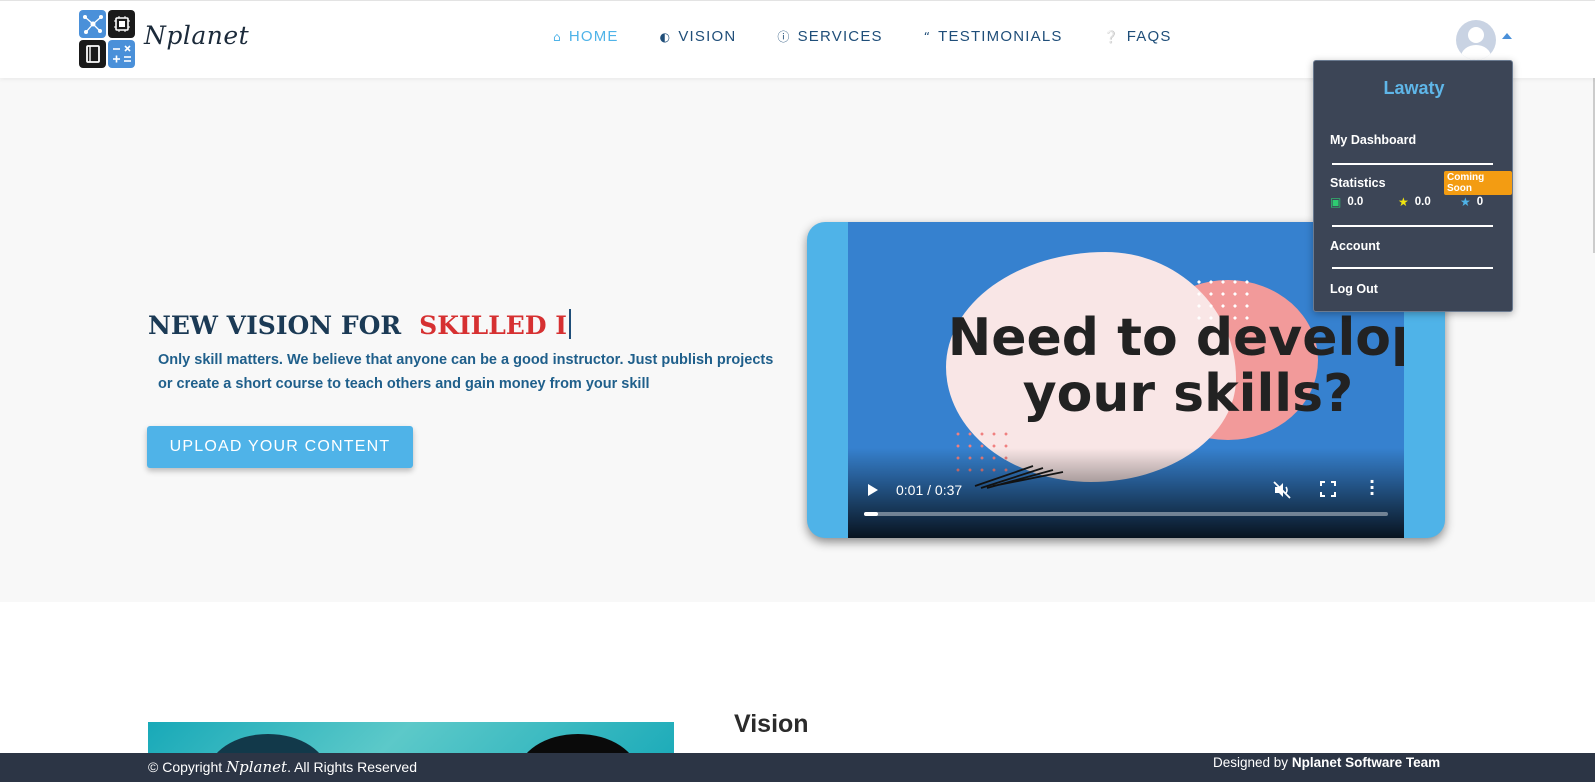 This screenshot has width=1595, height=782. I want to click on fullscreen-icon, so click(1328, 489).